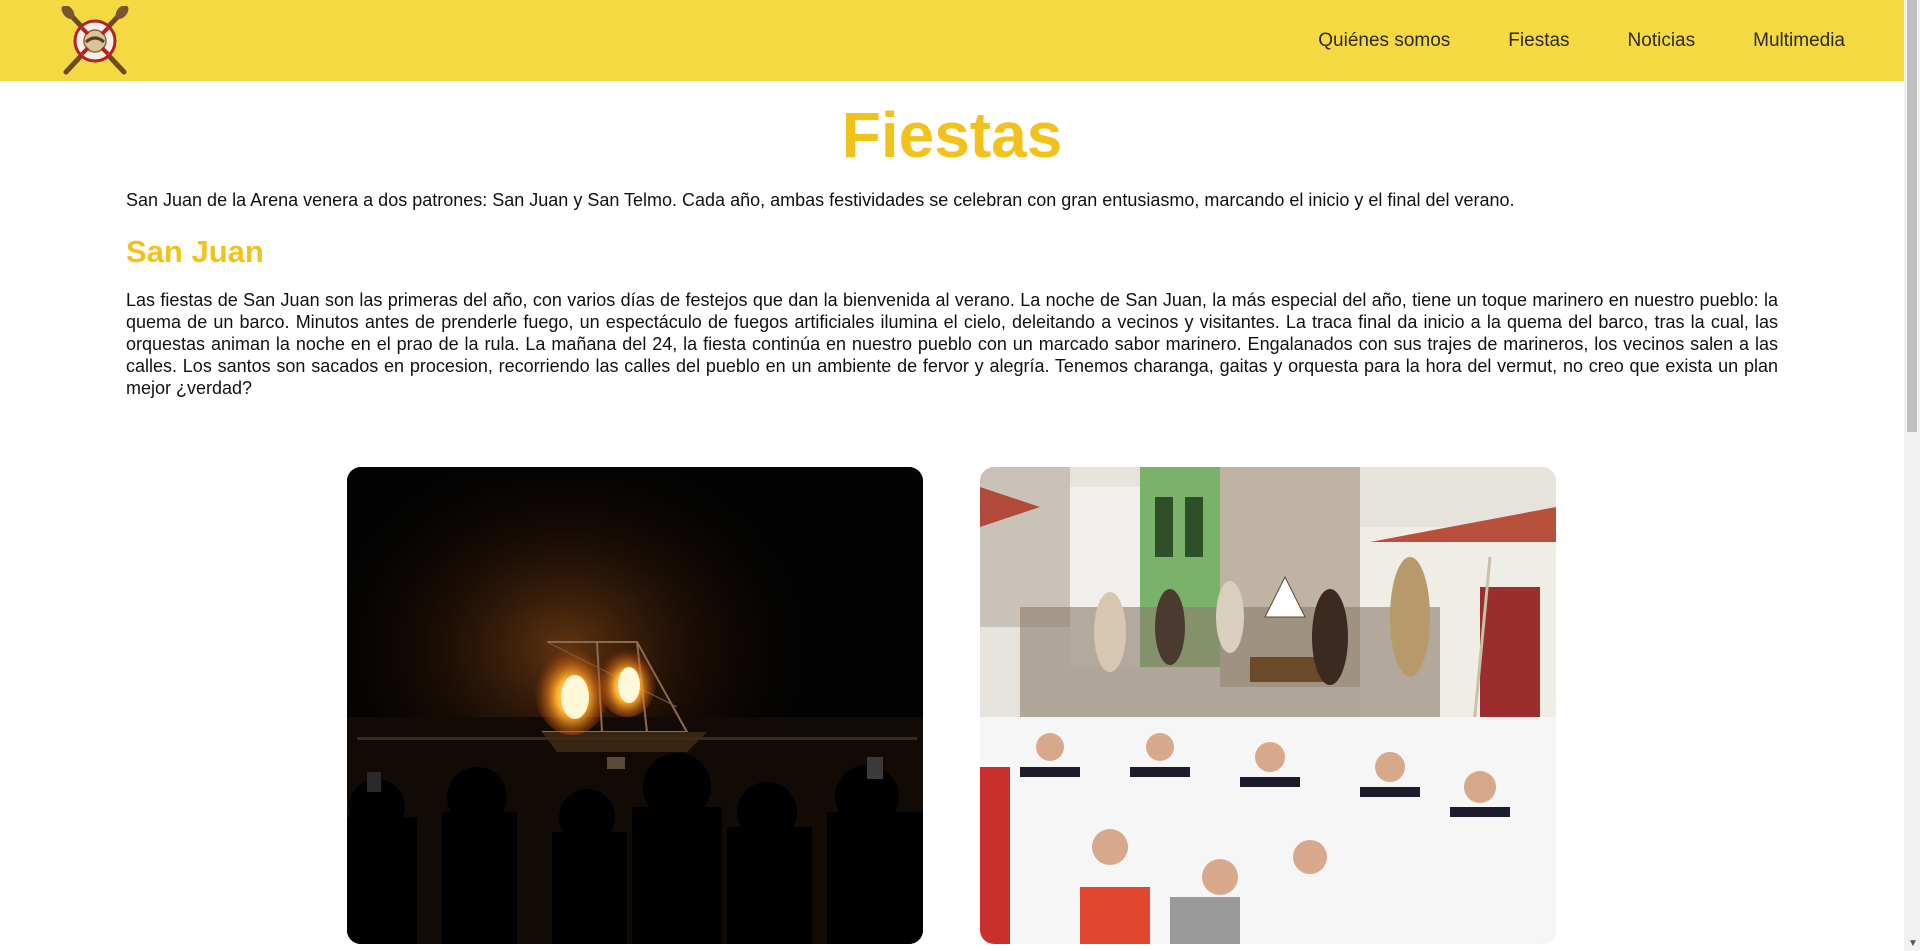 This screenshot has width=1920, height=951. Describe the element at coordinates (1662, 41) in the screenshot. I see `nav-item-noticias: Noticias` at that location.